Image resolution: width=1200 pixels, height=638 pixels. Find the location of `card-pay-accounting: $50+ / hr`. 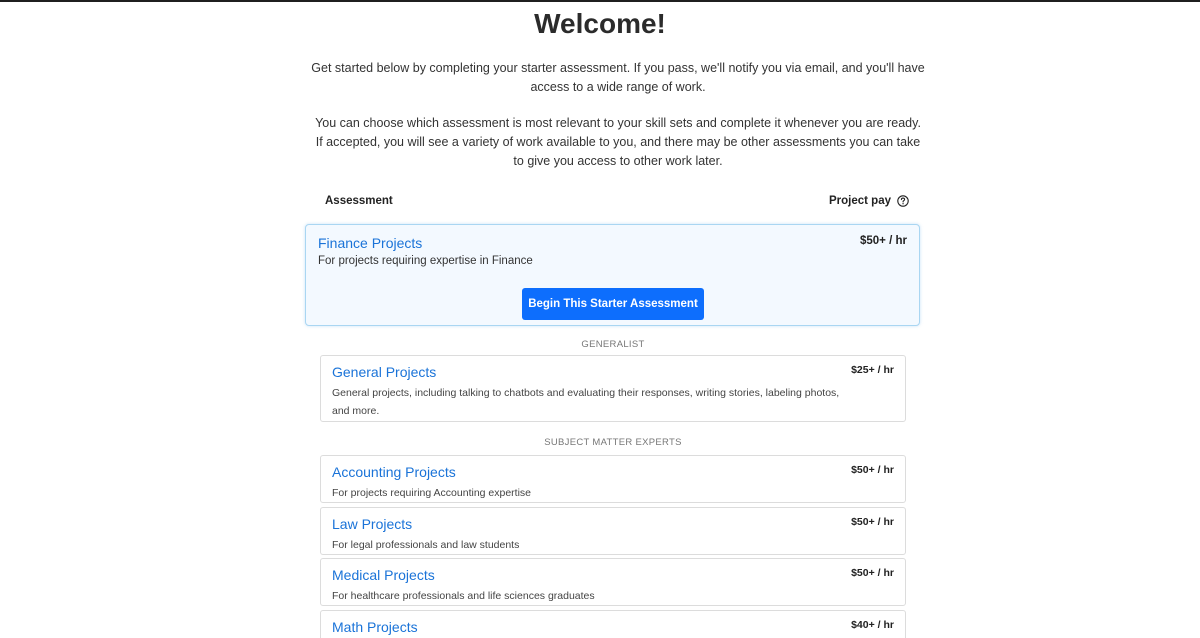

card-pay-accounting: $50+ / hr is located at coordinates (872, 470).